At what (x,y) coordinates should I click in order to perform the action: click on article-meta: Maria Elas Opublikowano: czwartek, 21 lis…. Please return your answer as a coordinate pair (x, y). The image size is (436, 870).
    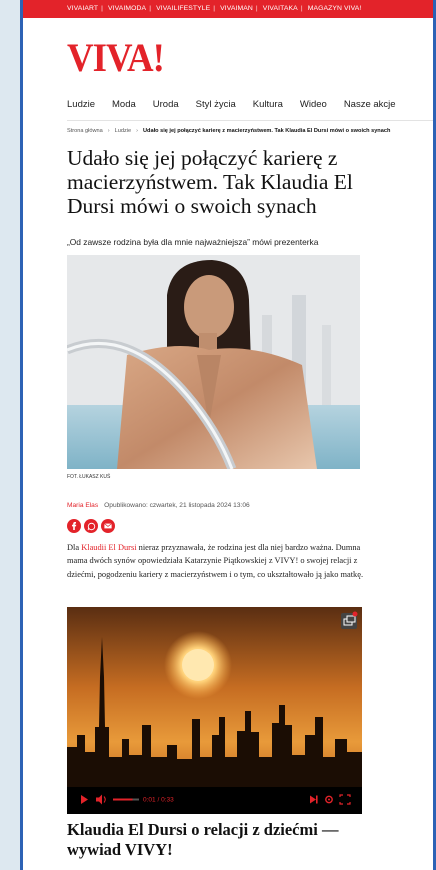
    Looking at the image, I should click on (158, 505).